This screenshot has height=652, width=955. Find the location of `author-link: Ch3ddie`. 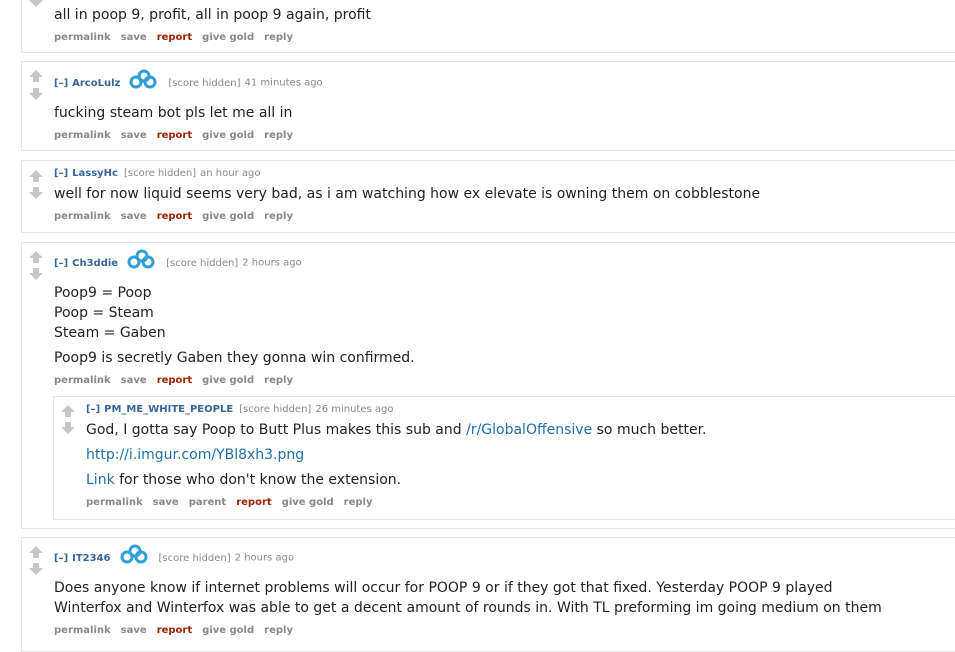

author-link: Ch3ddie is located at coordinates (95, 263).